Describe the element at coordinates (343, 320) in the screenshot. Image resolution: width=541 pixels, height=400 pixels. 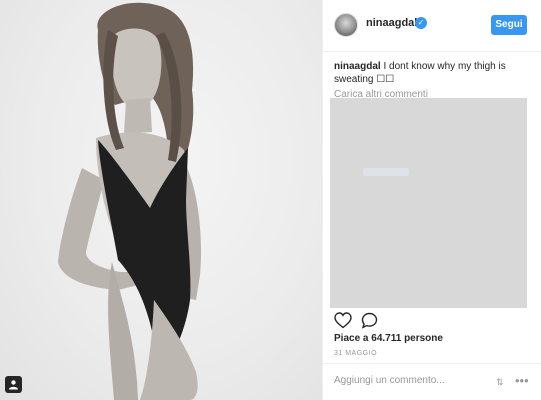
I see `heart-icon` at that location.